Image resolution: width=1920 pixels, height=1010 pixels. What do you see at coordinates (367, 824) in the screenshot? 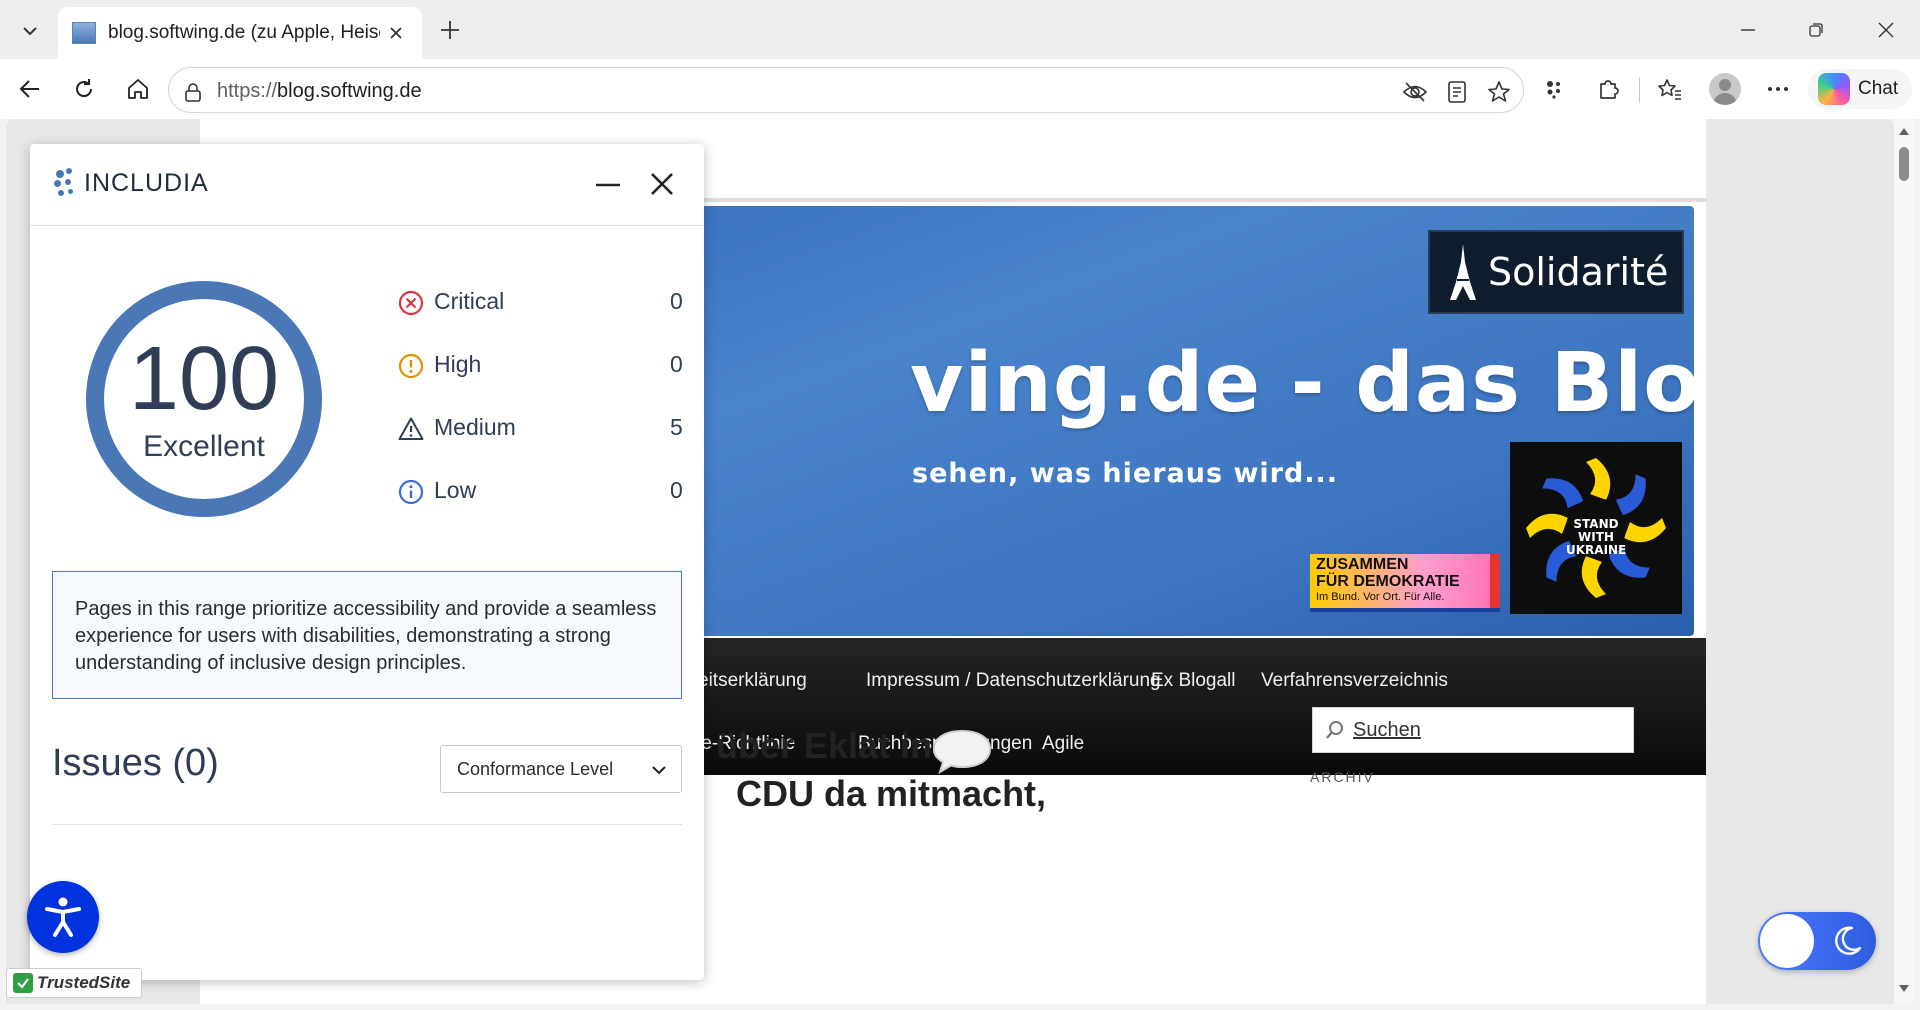
I see `issues-divider` at bounding box center [367, 824].